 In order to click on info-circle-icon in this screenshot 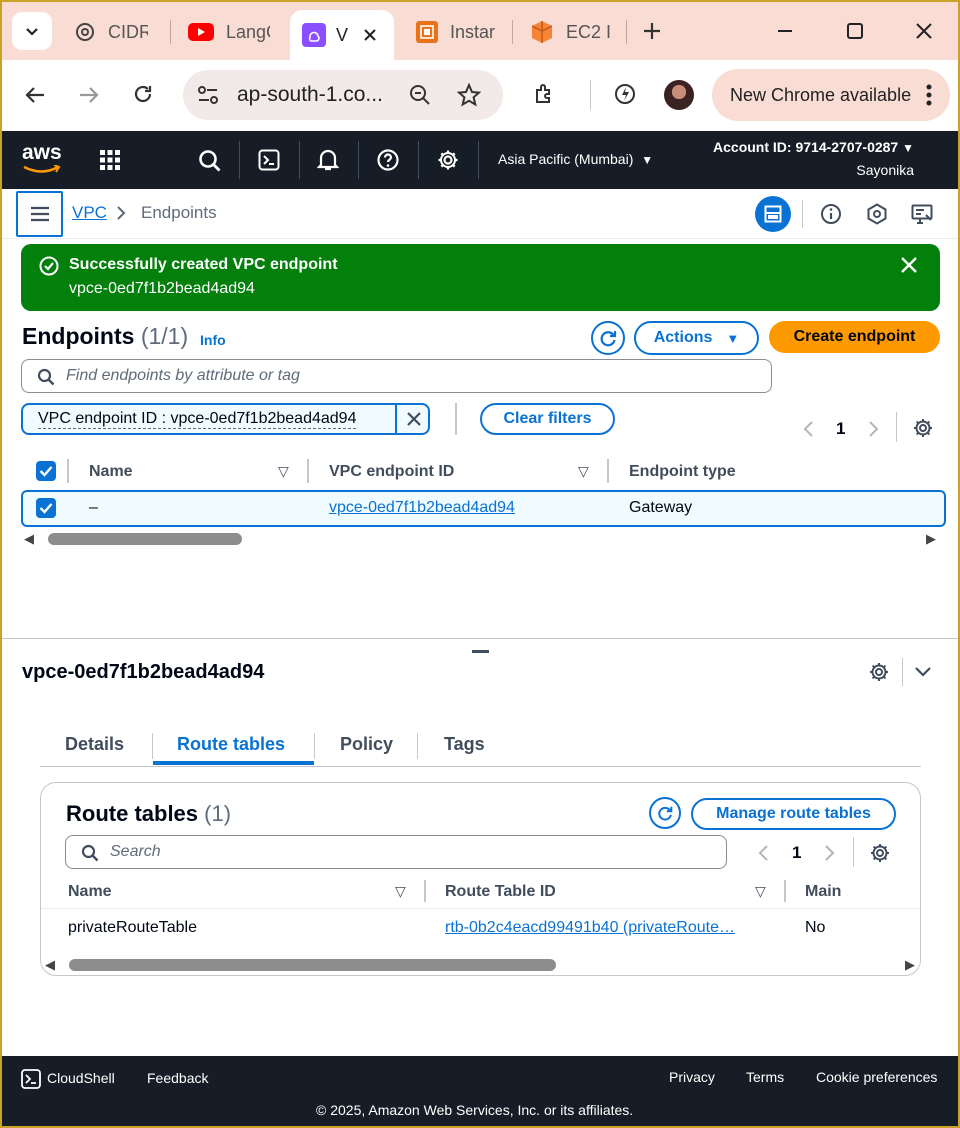, I will do `click(831, 214)`.